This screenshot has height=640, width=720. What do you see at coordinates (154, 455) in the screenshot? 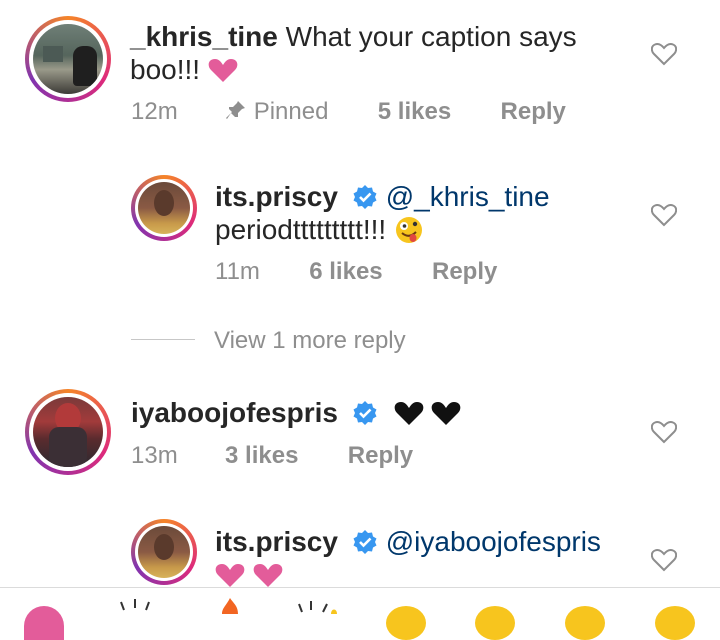
I see `comment-time: 13m` at bounding box center [154, 455].